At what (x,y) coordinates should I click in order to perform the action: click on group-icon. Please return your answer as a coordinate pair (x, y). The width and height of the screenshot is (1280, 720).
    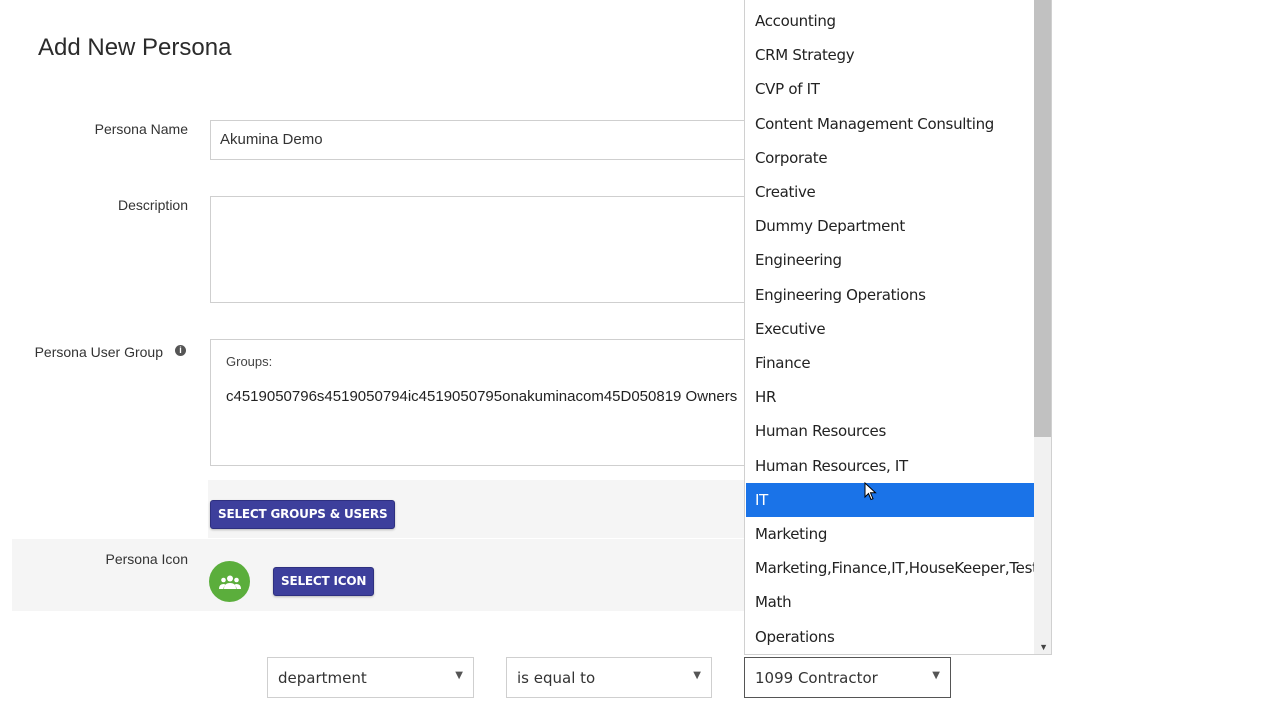
    Looking at the image, I should click on (229, 582).